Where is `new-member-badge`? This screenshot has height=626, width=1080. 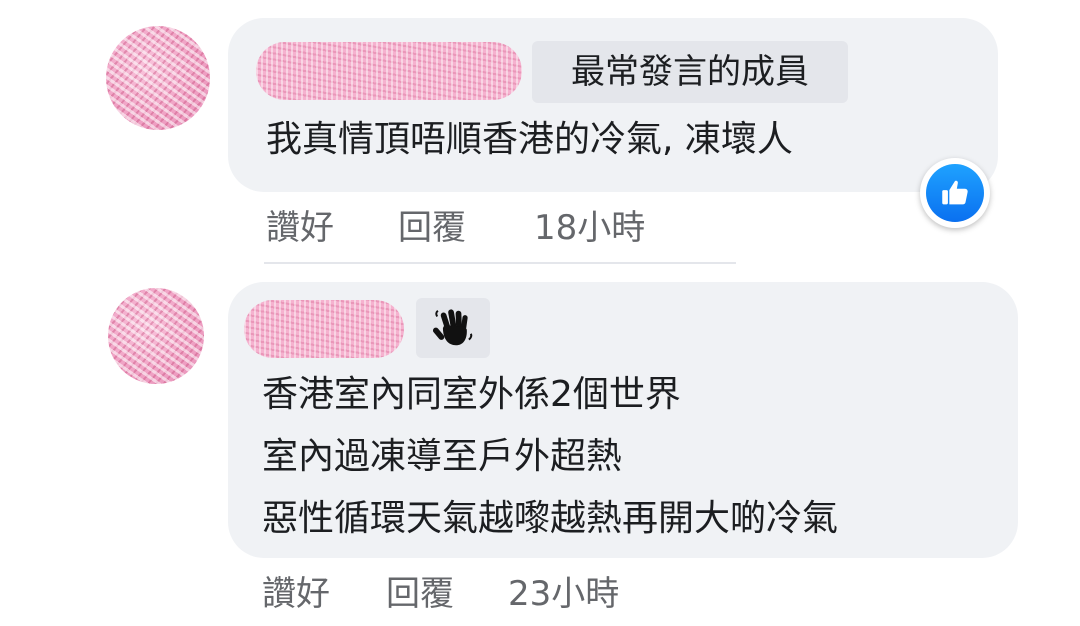
new-member-badge is located at coordinates (453, 328).